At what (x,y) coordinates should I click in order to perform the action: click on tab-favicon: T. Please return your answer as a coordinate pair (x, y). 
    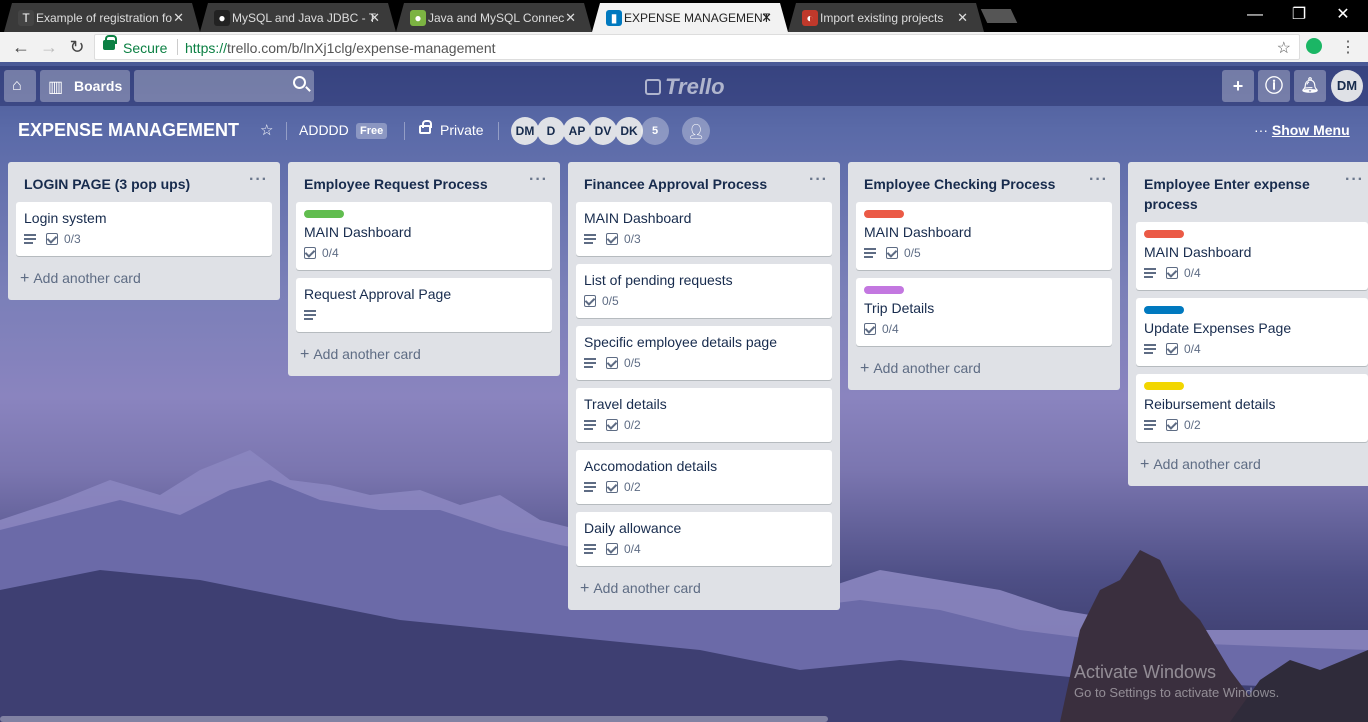
    Looking at the image, I should click on (26, 18).